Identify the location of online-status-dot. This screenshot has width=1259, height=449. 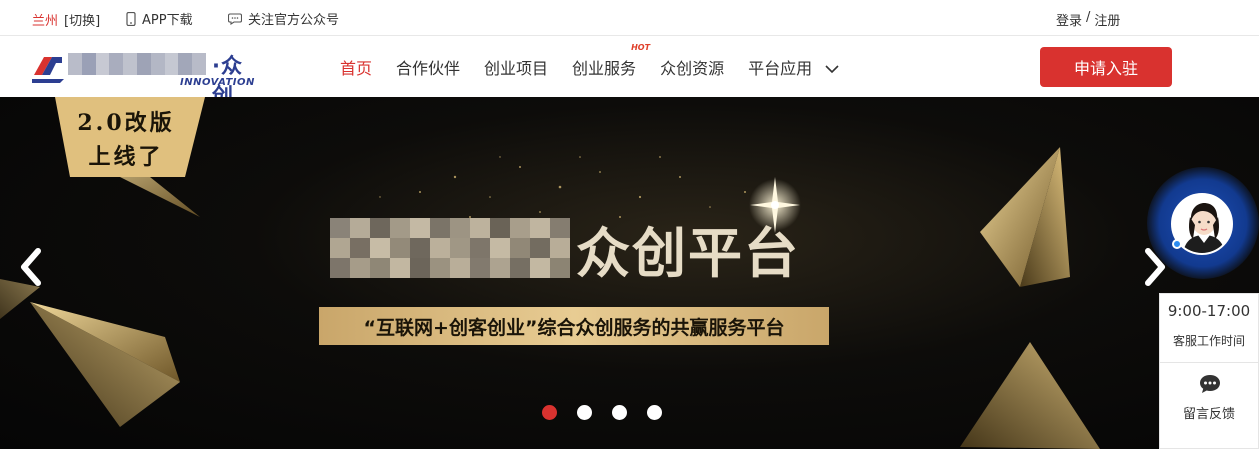
(1177, 244).